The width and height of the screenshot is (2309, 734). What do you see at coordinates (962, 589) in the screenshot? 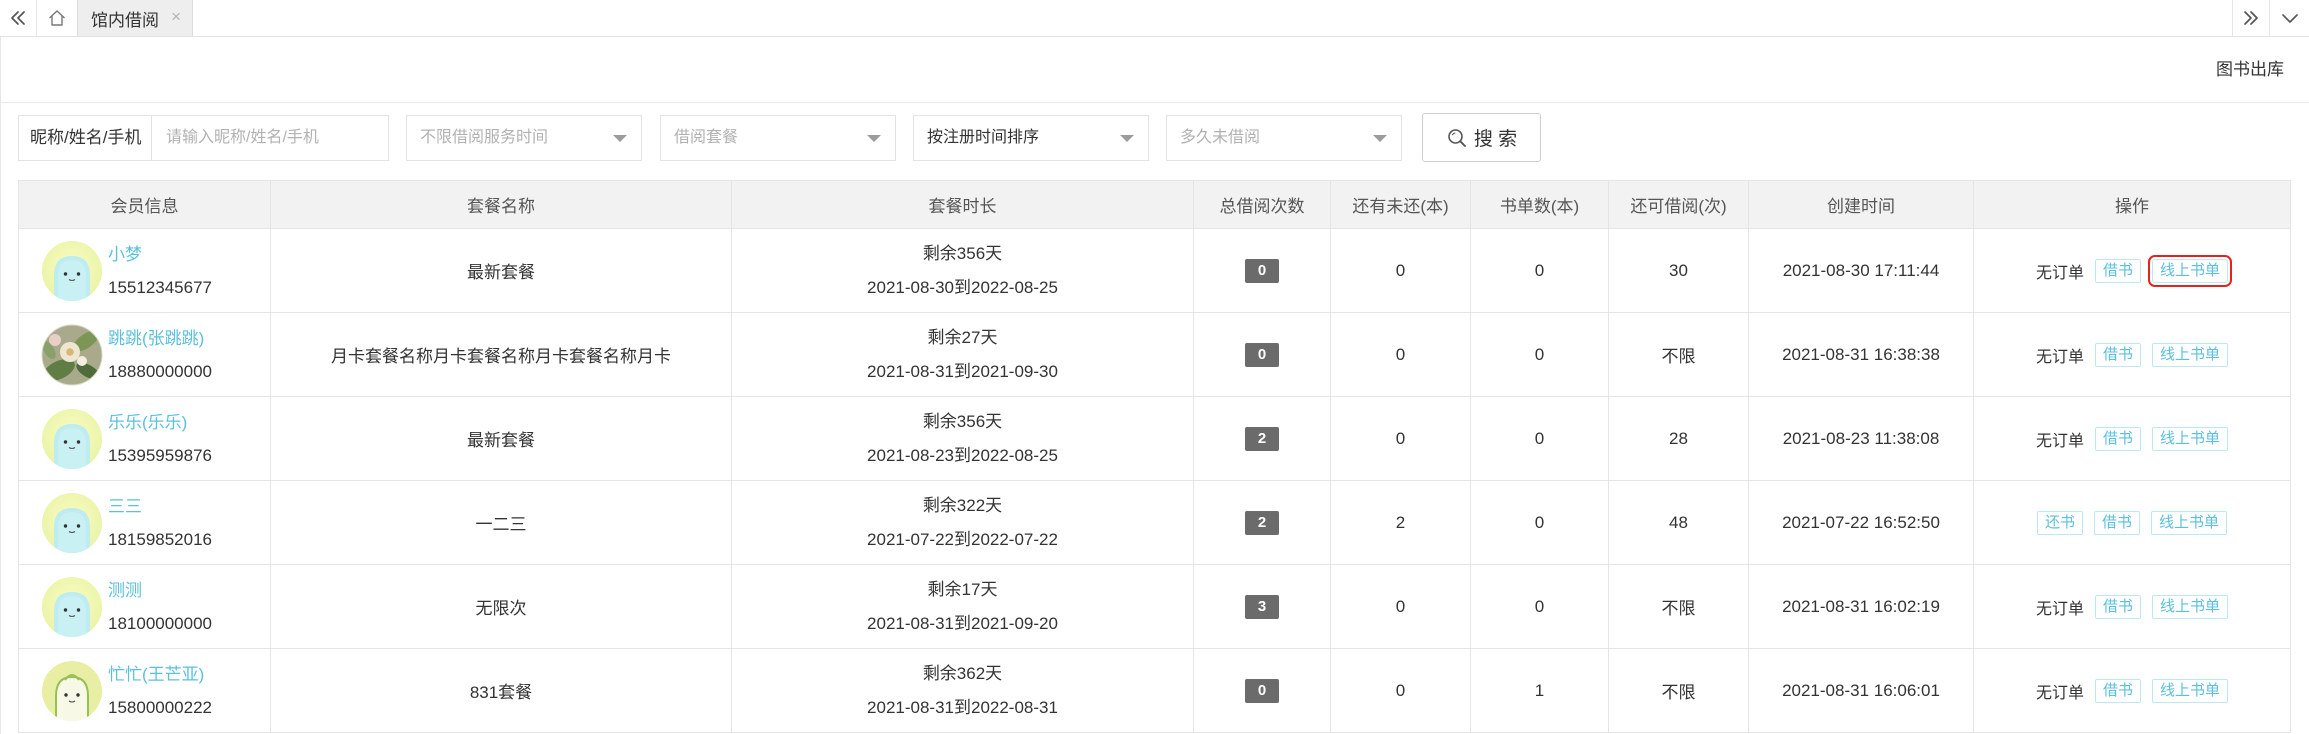
I see `remaining-days: 剩余17天` at bounding box center [962, 589].